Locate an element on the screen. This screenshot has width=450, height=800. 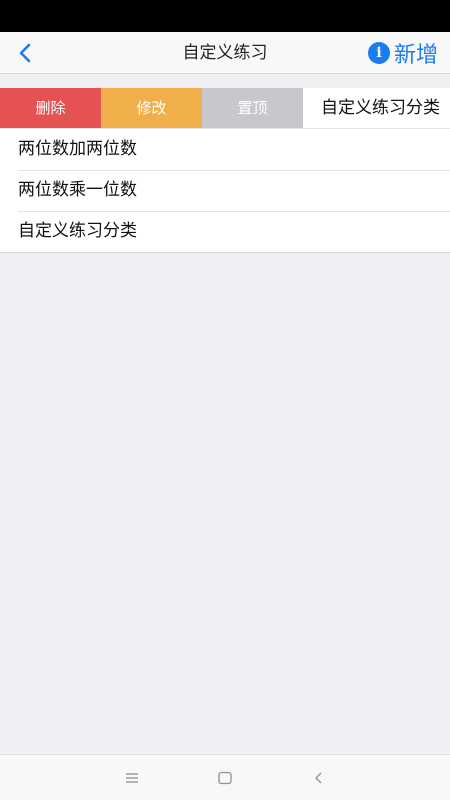
swipe-actions: 删除 修改 置顶 is located at coordinates (151, 108).